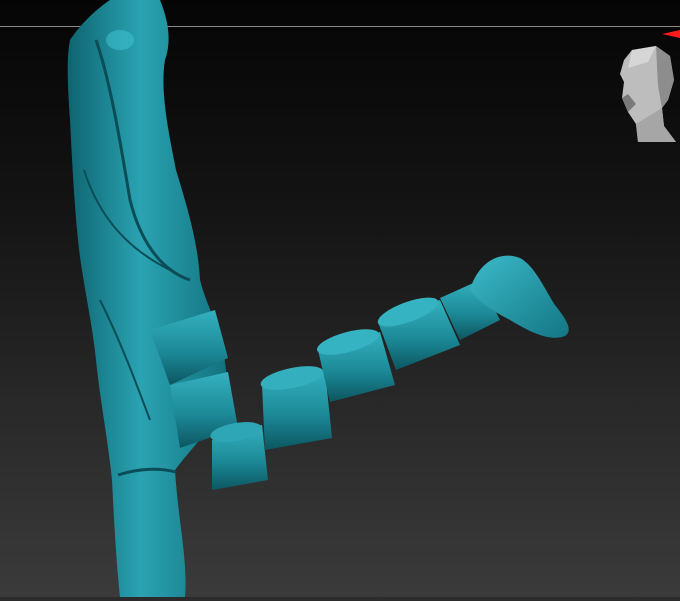 The height and width of the screenshot is (601, 680). I want to click on chest-highlight, so click(120, 40).